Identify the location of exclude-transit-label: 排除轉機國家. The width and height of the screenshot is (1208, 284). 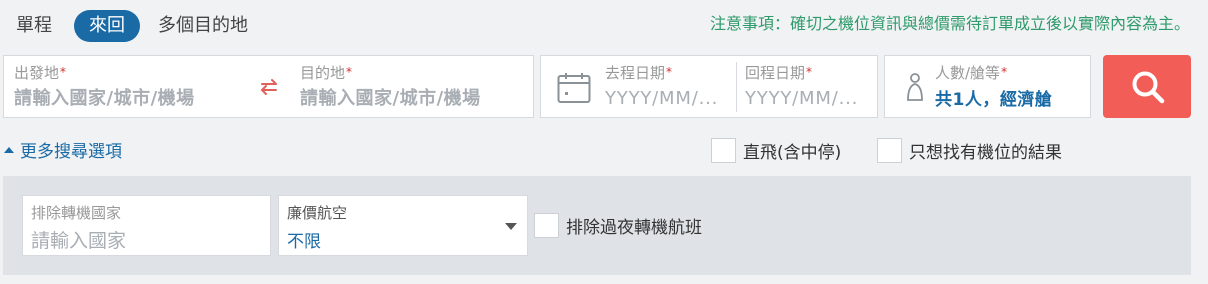
(76, 213).